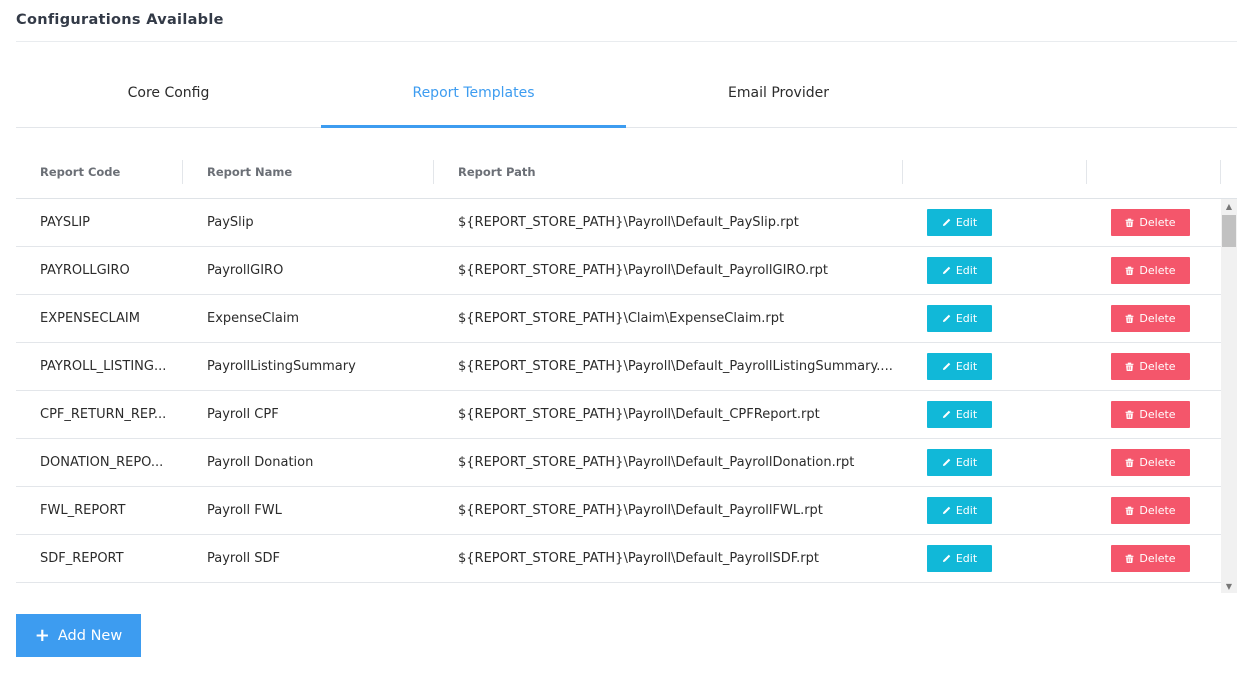 This screenshot has width=1258, height=675. What do you see at coordinates (626, 41) in the screenshot?
I see `title-divider` at bounding box center [626, 41].